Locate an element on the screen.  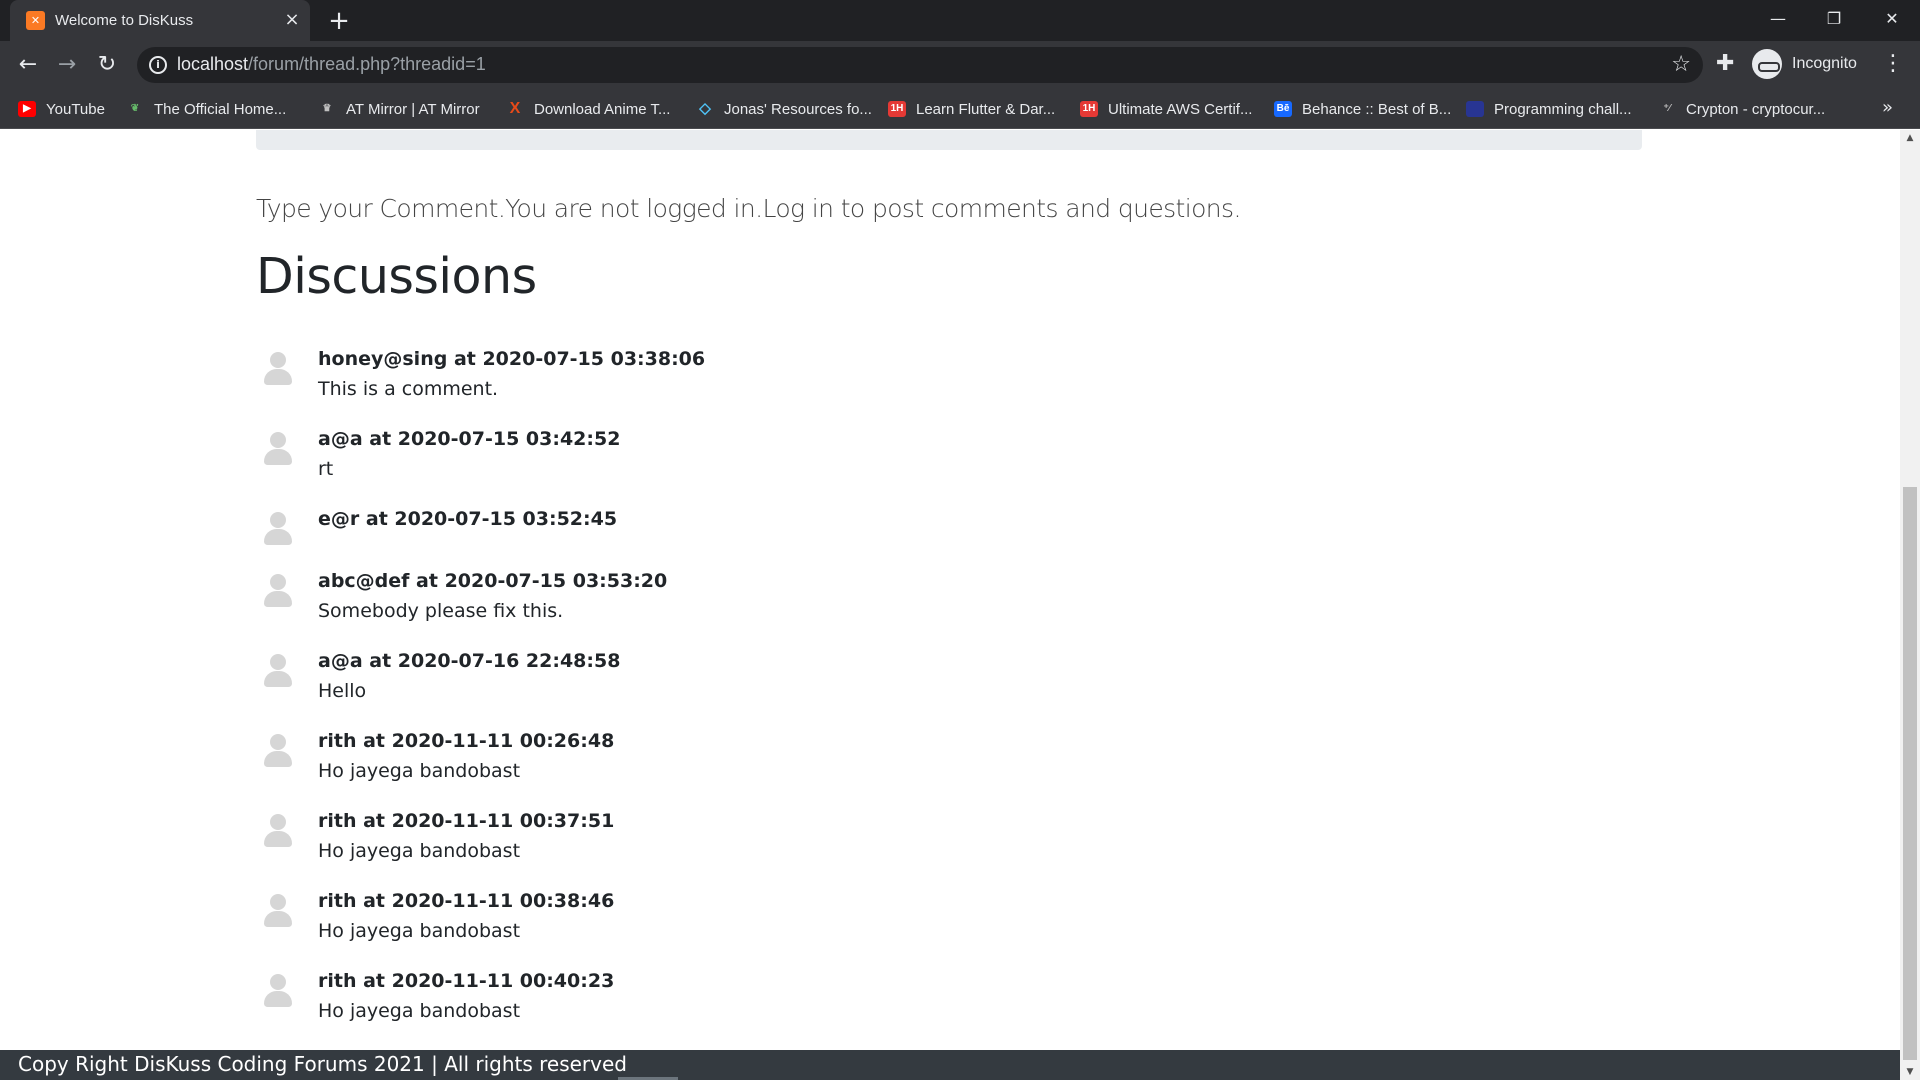
incognito-profile-button: Incognito is located at coordinates (1809, 65).